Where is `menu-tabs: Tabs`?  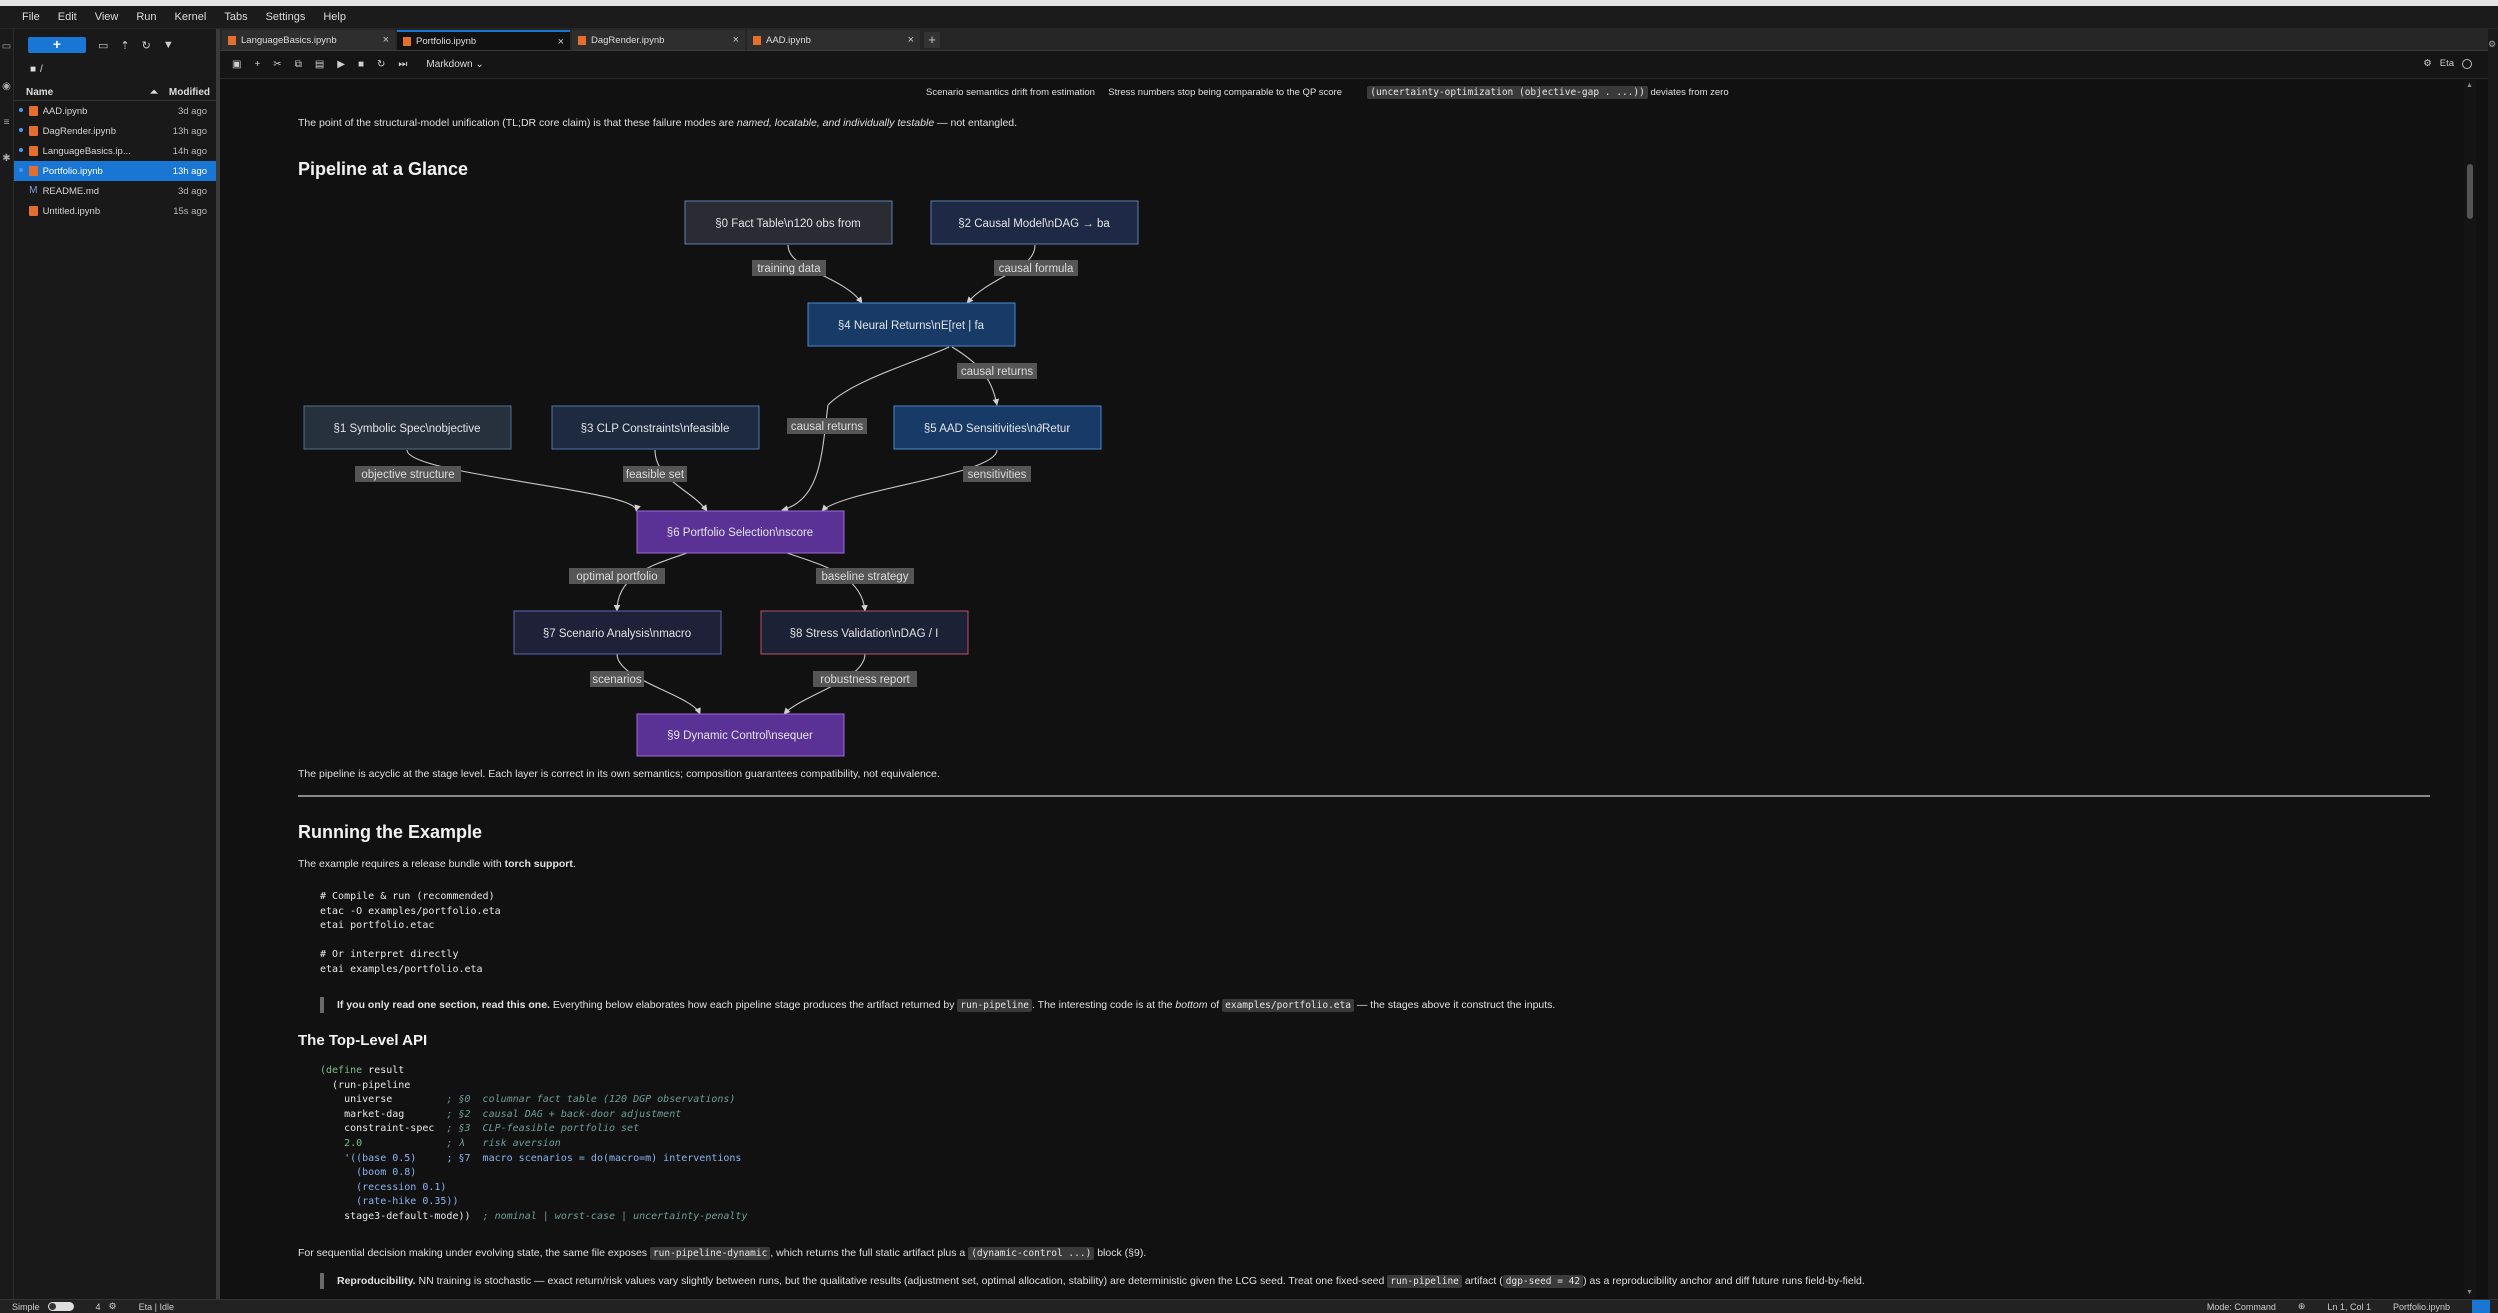 menu-tabs: Tabs is located at coordinates (235, 17).